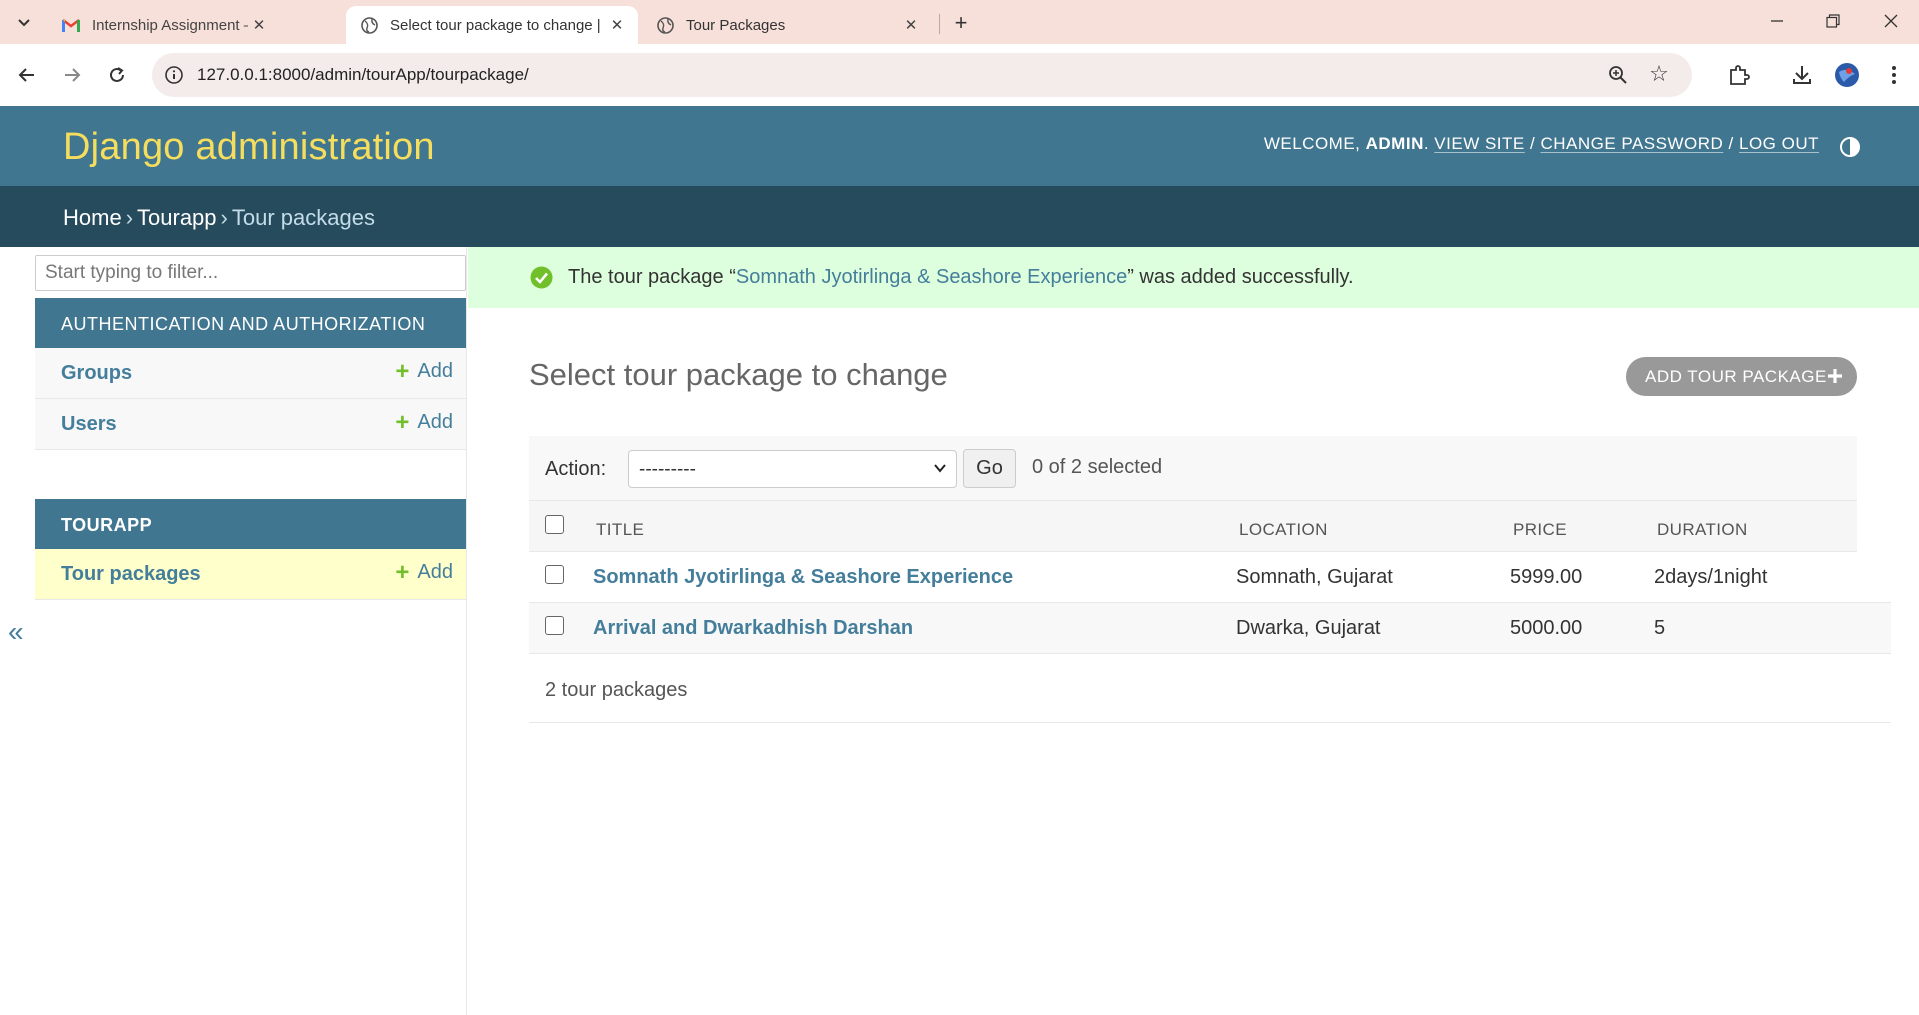  Describe the element at coordinates (1702, 530) in the screenshot. I see `column-header-duration: Duration` at that location.